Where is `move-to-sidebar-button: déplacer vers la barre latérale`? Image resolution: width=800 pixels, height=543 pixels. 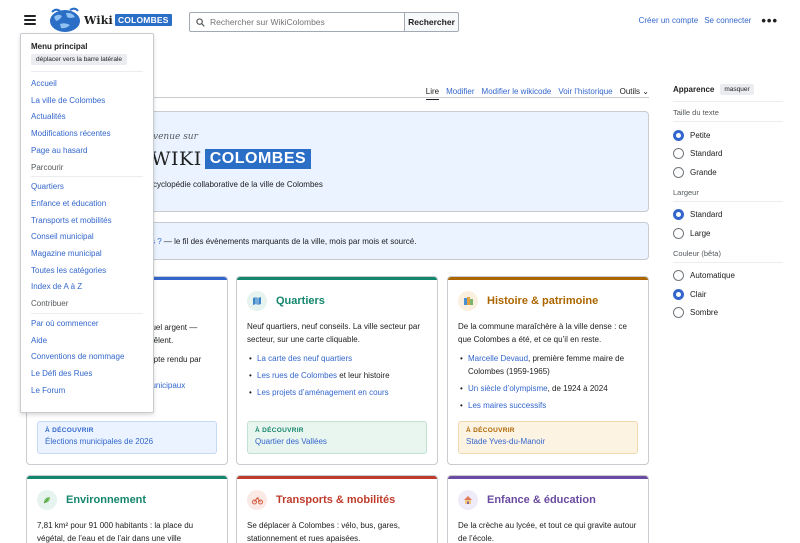 move-to-sidebar-button: déplacer vers la barre latérale is located at coordinates (79, 59).